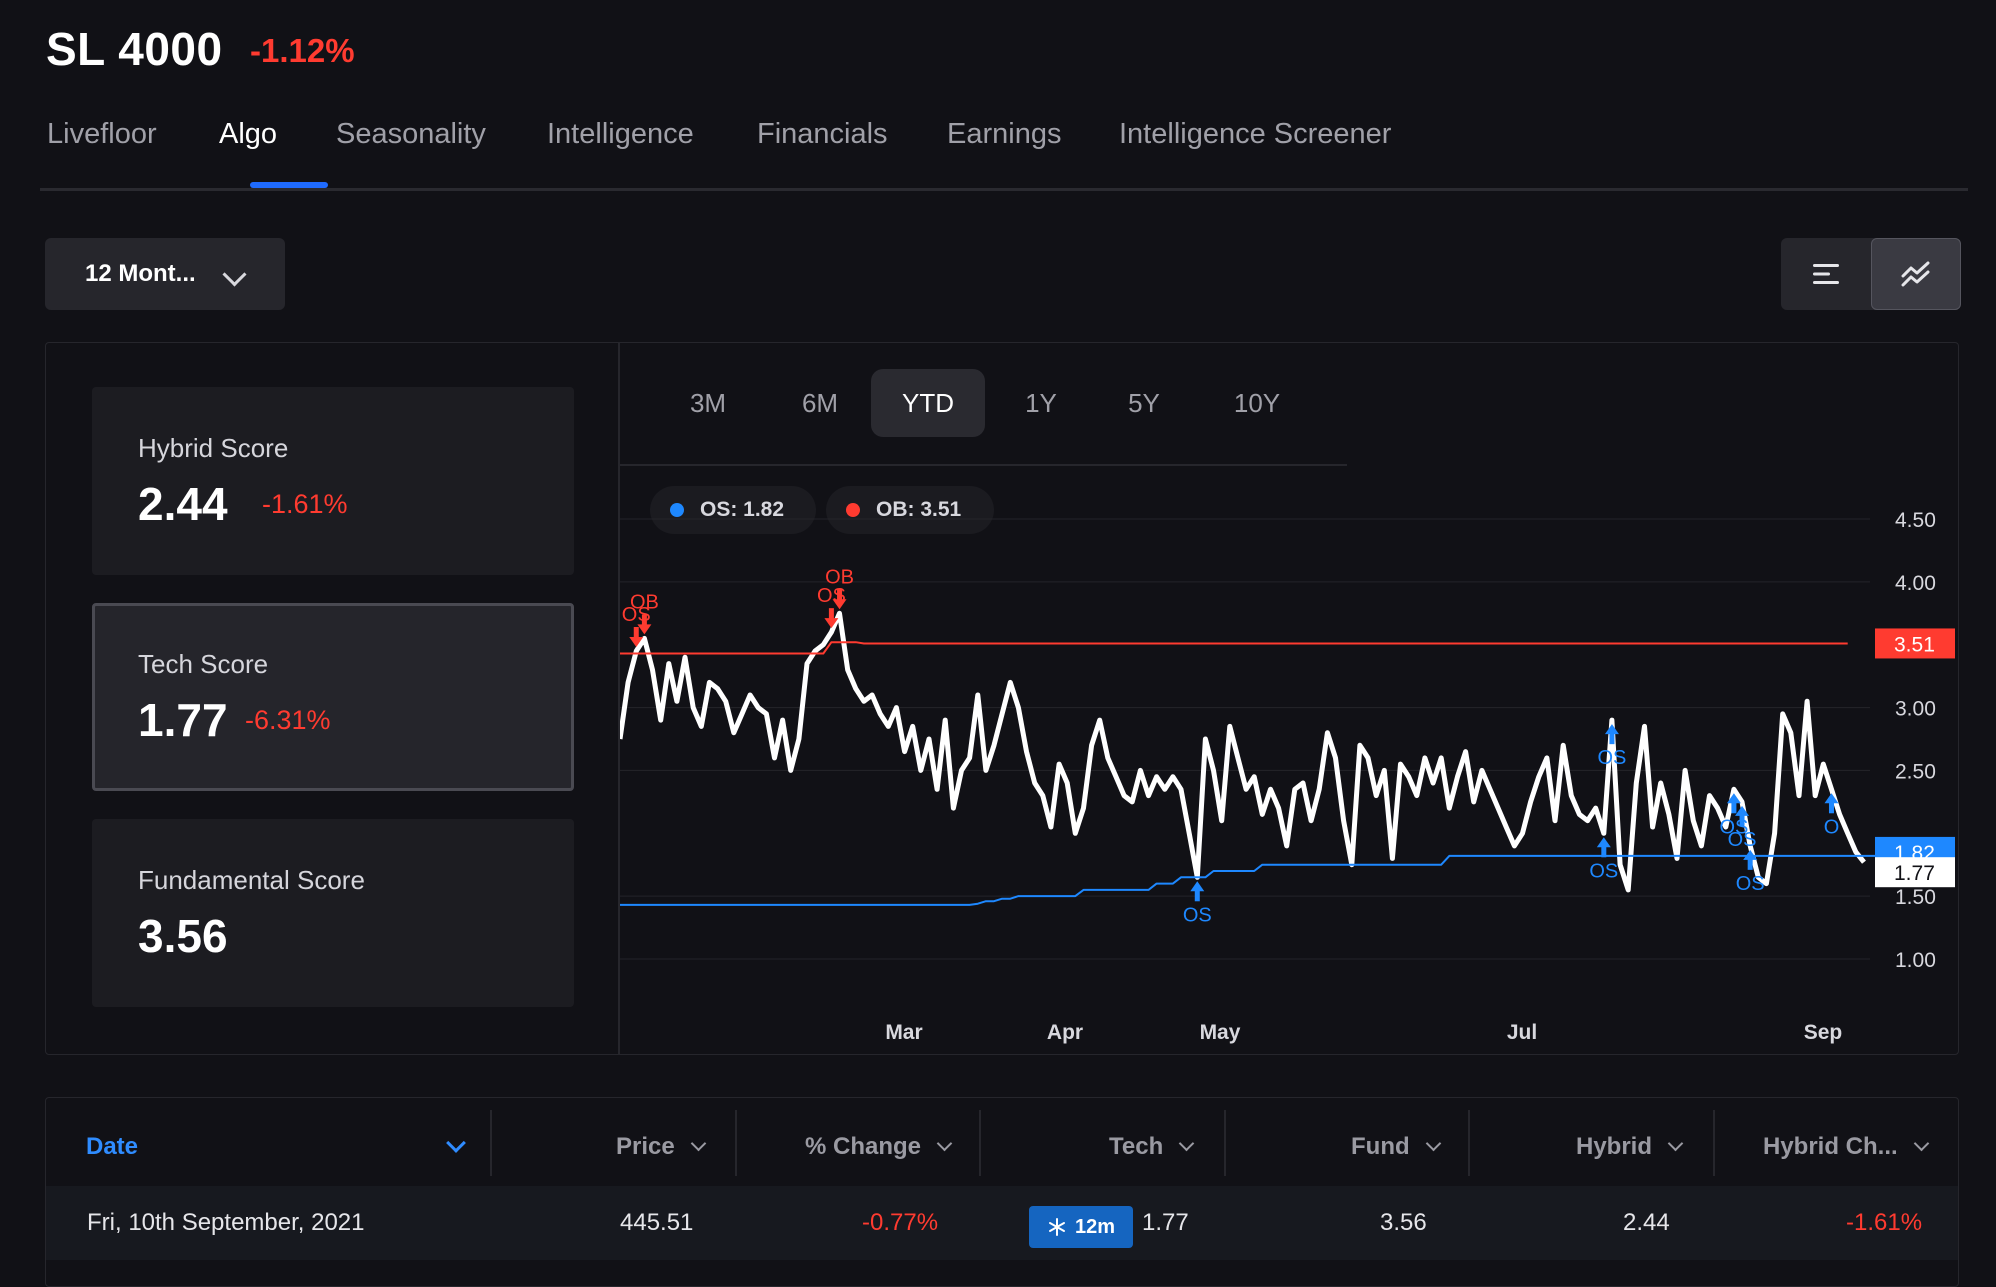  I want to click on value-tag-label: 1.77, so click(1914, 873).